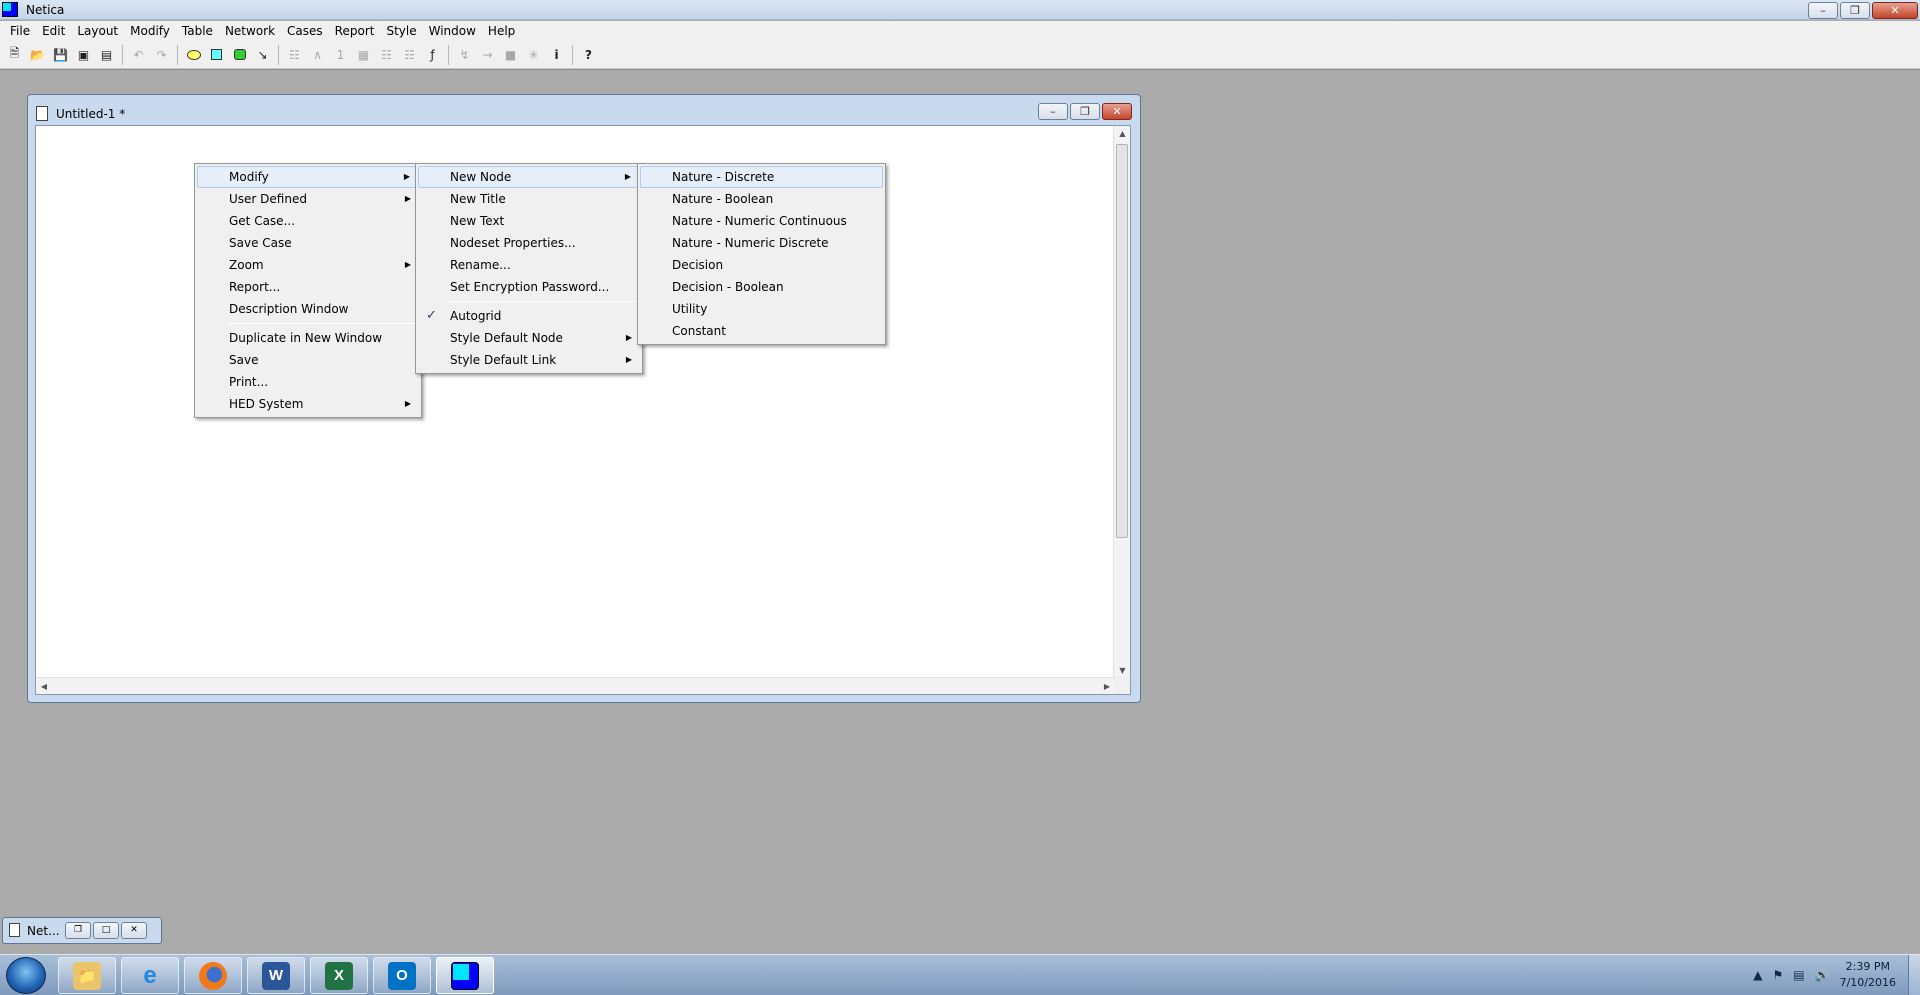  I want to click on absorb-icon: ∧, so click(317, 54).